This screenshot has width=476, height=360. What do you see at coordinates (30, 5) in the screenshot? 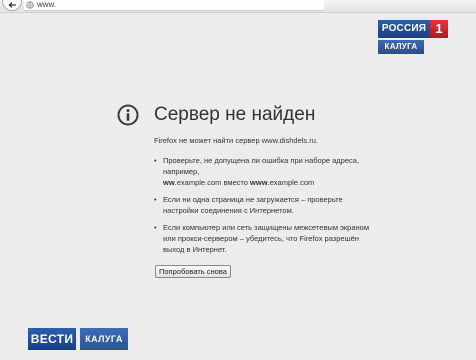
I see `site-identity-icon` at bounding box center [30, 5].